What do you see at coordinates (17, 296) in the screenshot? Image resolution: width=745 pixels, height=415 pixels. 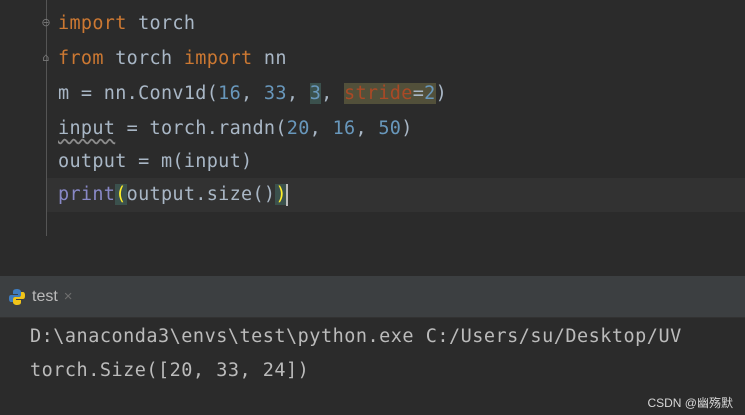 I see `python-icon` at bounding box center [17, 296].